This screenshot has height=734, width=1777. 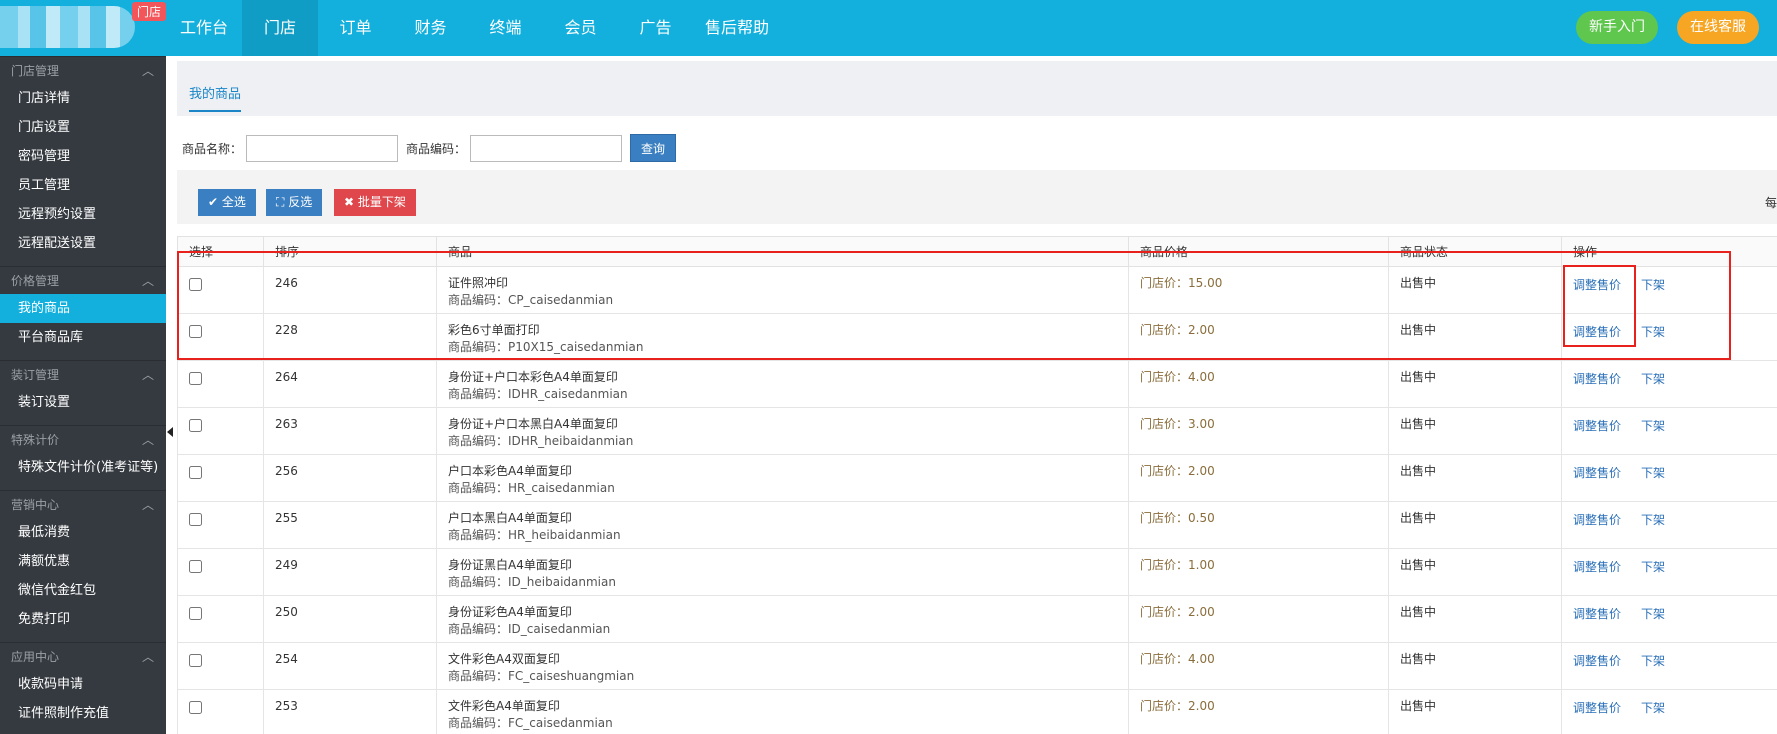 I want to click on section-title: 装订管理, so click(x=35, y=375).